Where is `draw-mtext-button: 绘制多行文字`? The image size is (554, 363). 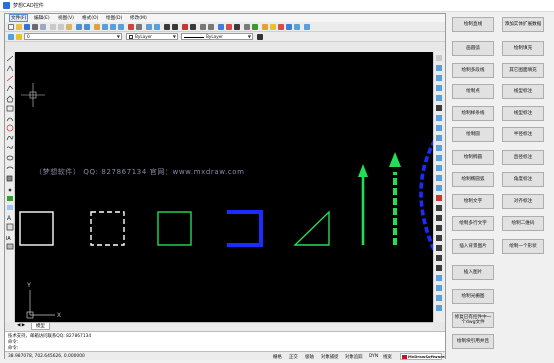 draw-mtext-button: 绘制多行文字 is located at coordinates (473, 223).